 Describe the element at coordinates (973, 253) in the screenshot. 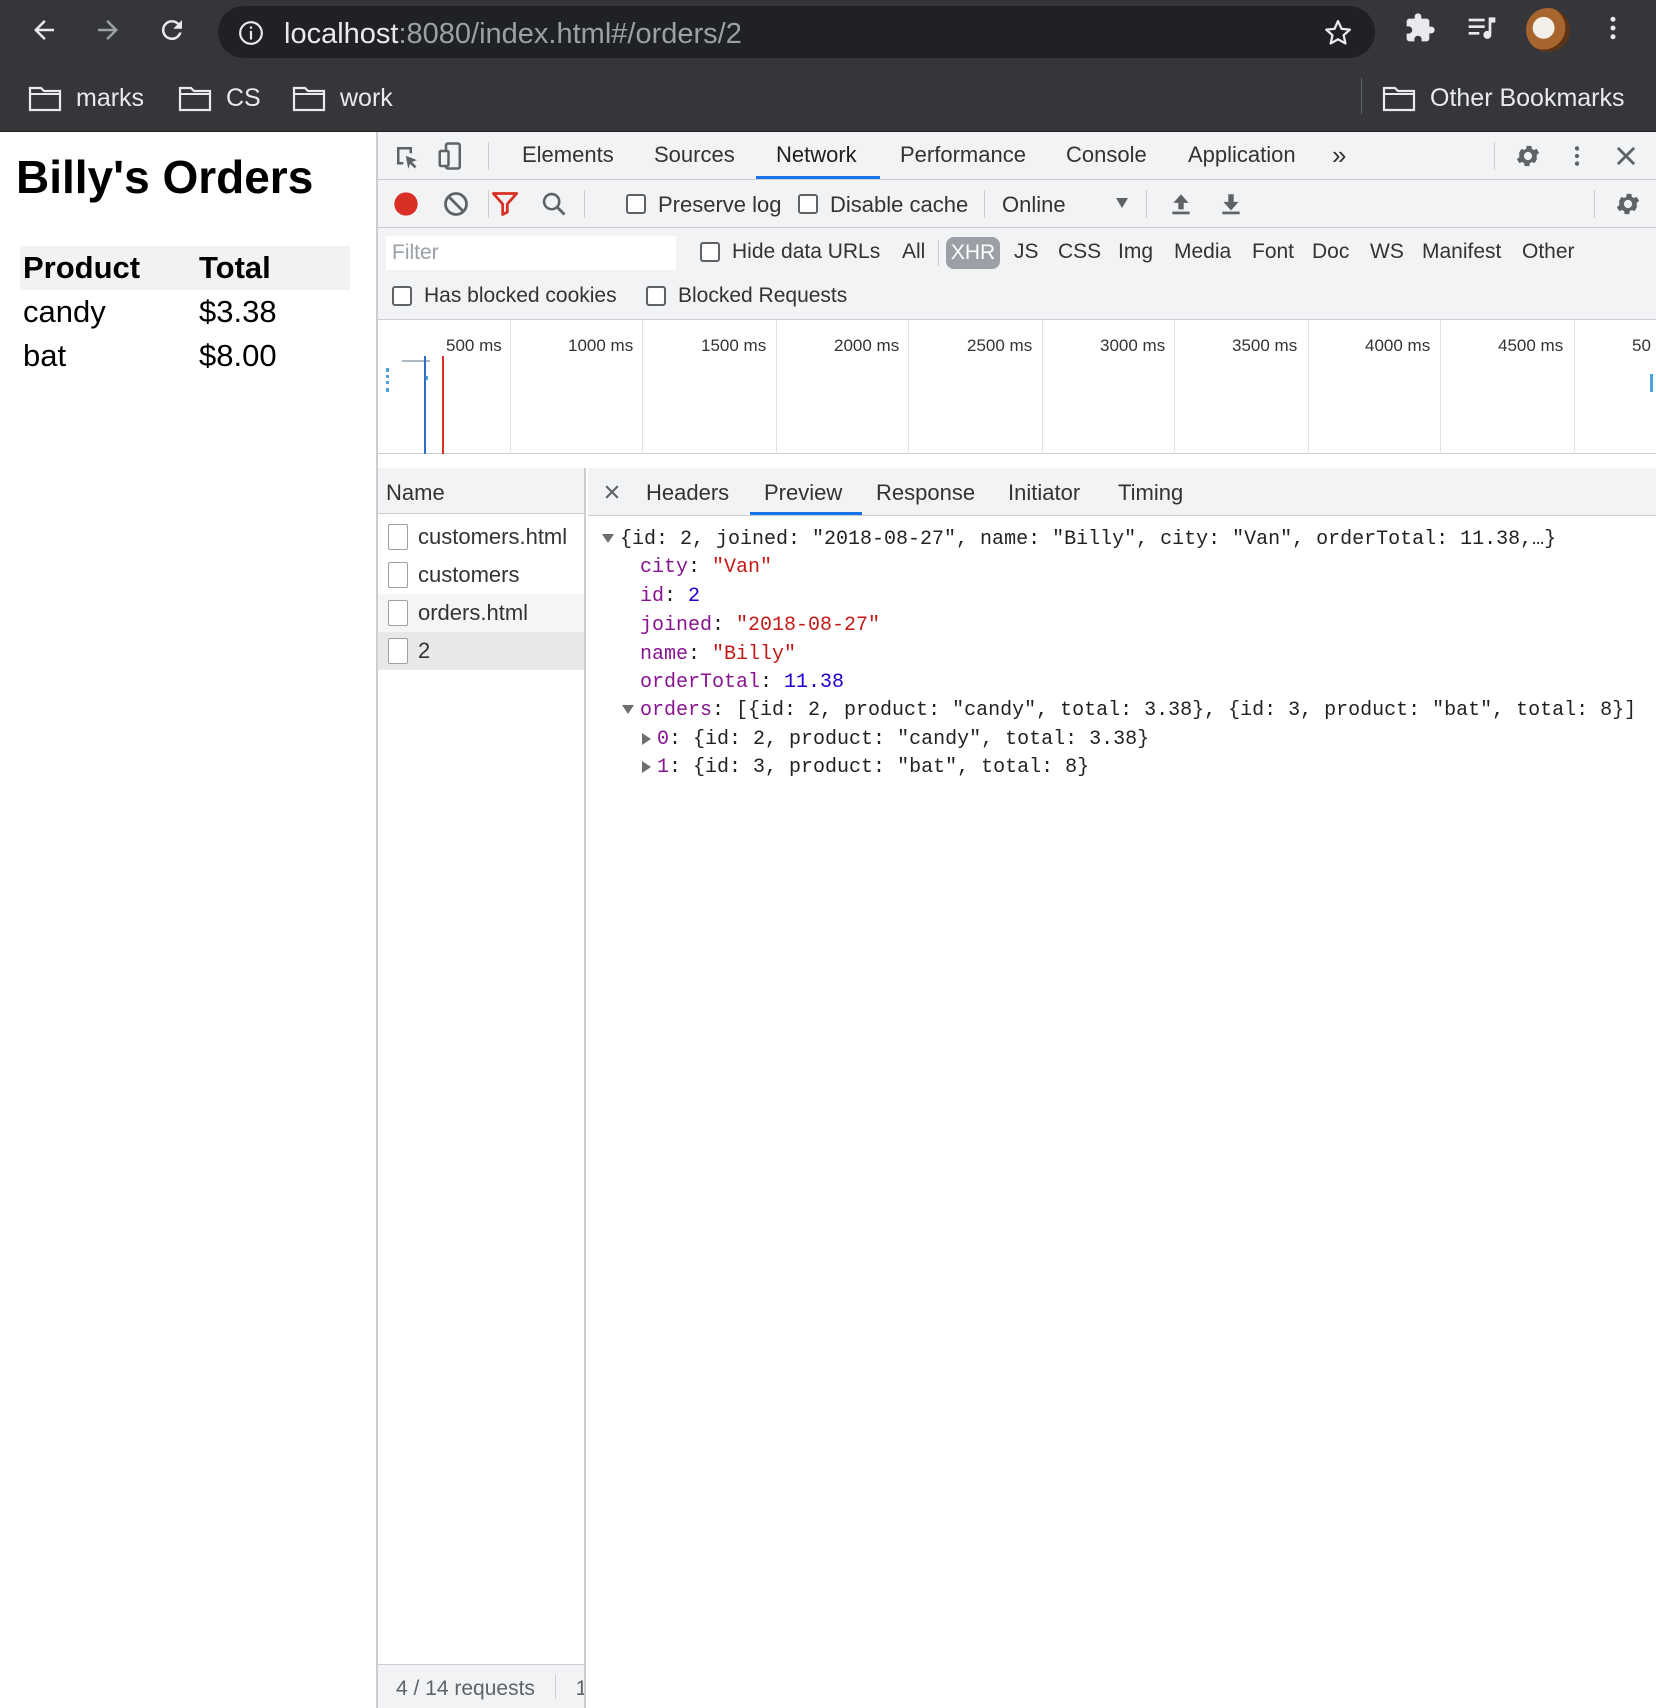

I see `type-filter-xhr: XHR` at that location.